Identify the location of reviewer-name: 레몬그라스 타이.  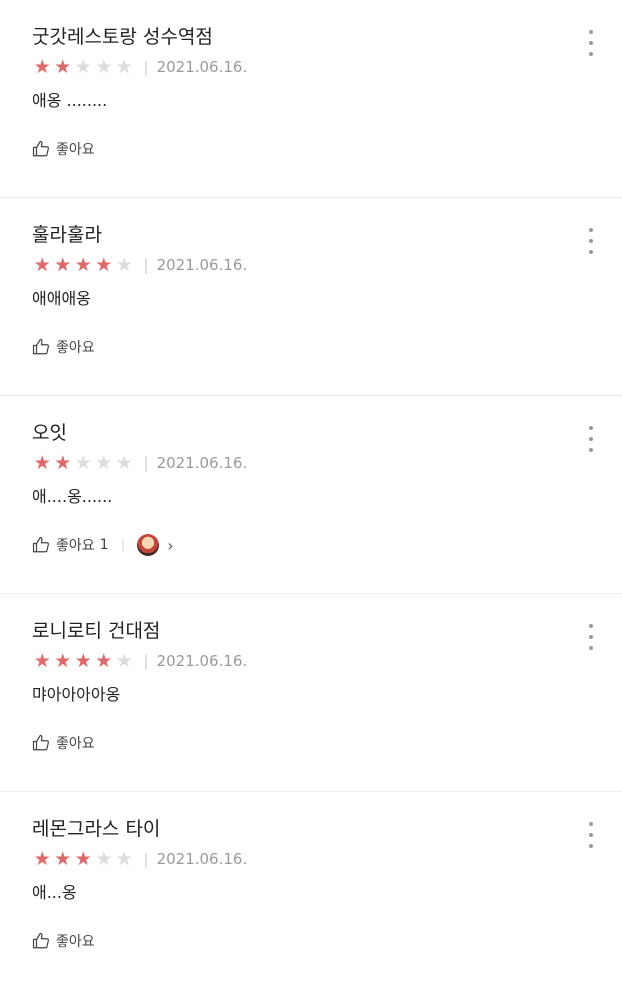
(311, 829).